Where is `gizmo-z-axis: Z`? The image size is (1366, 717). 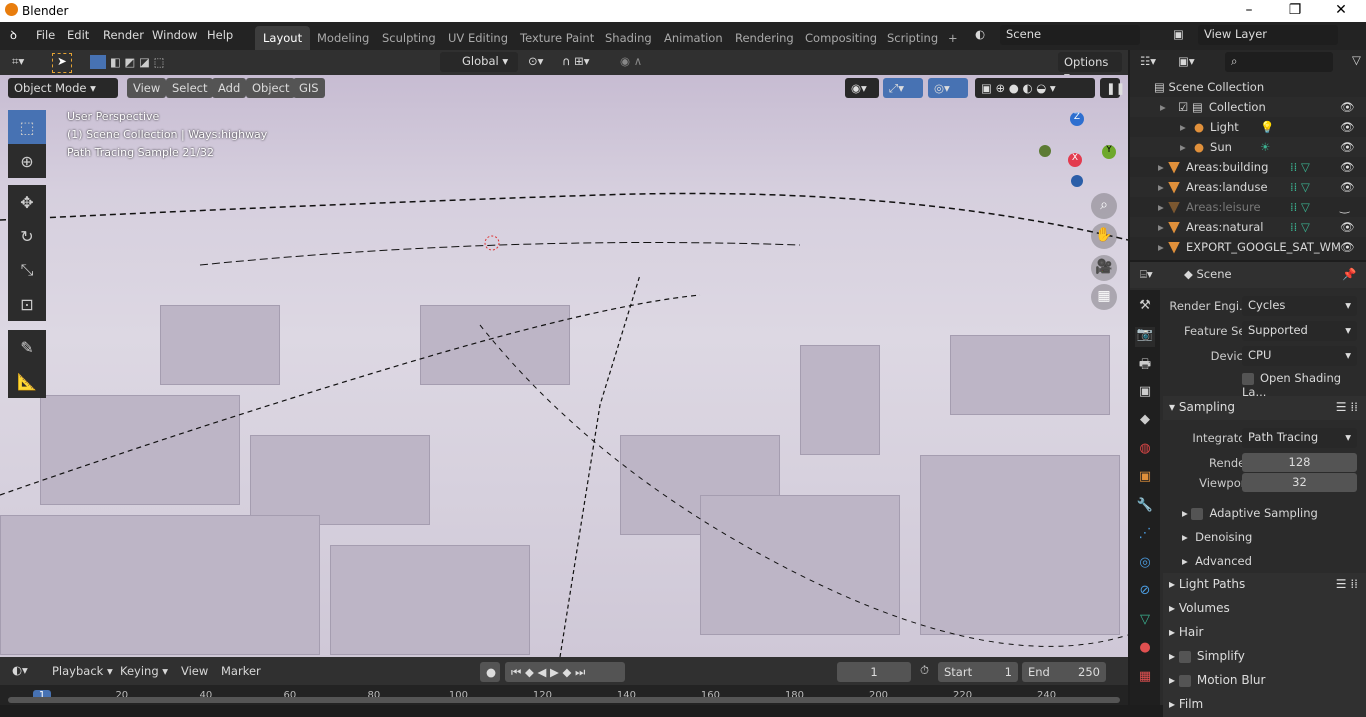 gizmo-z-axis: Z is located at coordinates (1077, 119).